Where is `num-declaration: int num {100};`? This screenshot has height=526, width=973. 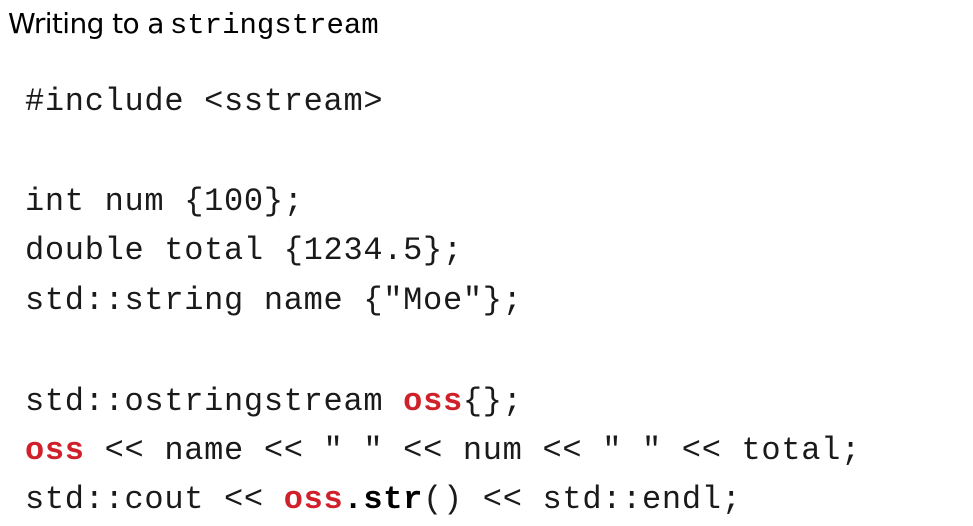
num-declaration: int num {100}; is located at coordinates (164, 201).